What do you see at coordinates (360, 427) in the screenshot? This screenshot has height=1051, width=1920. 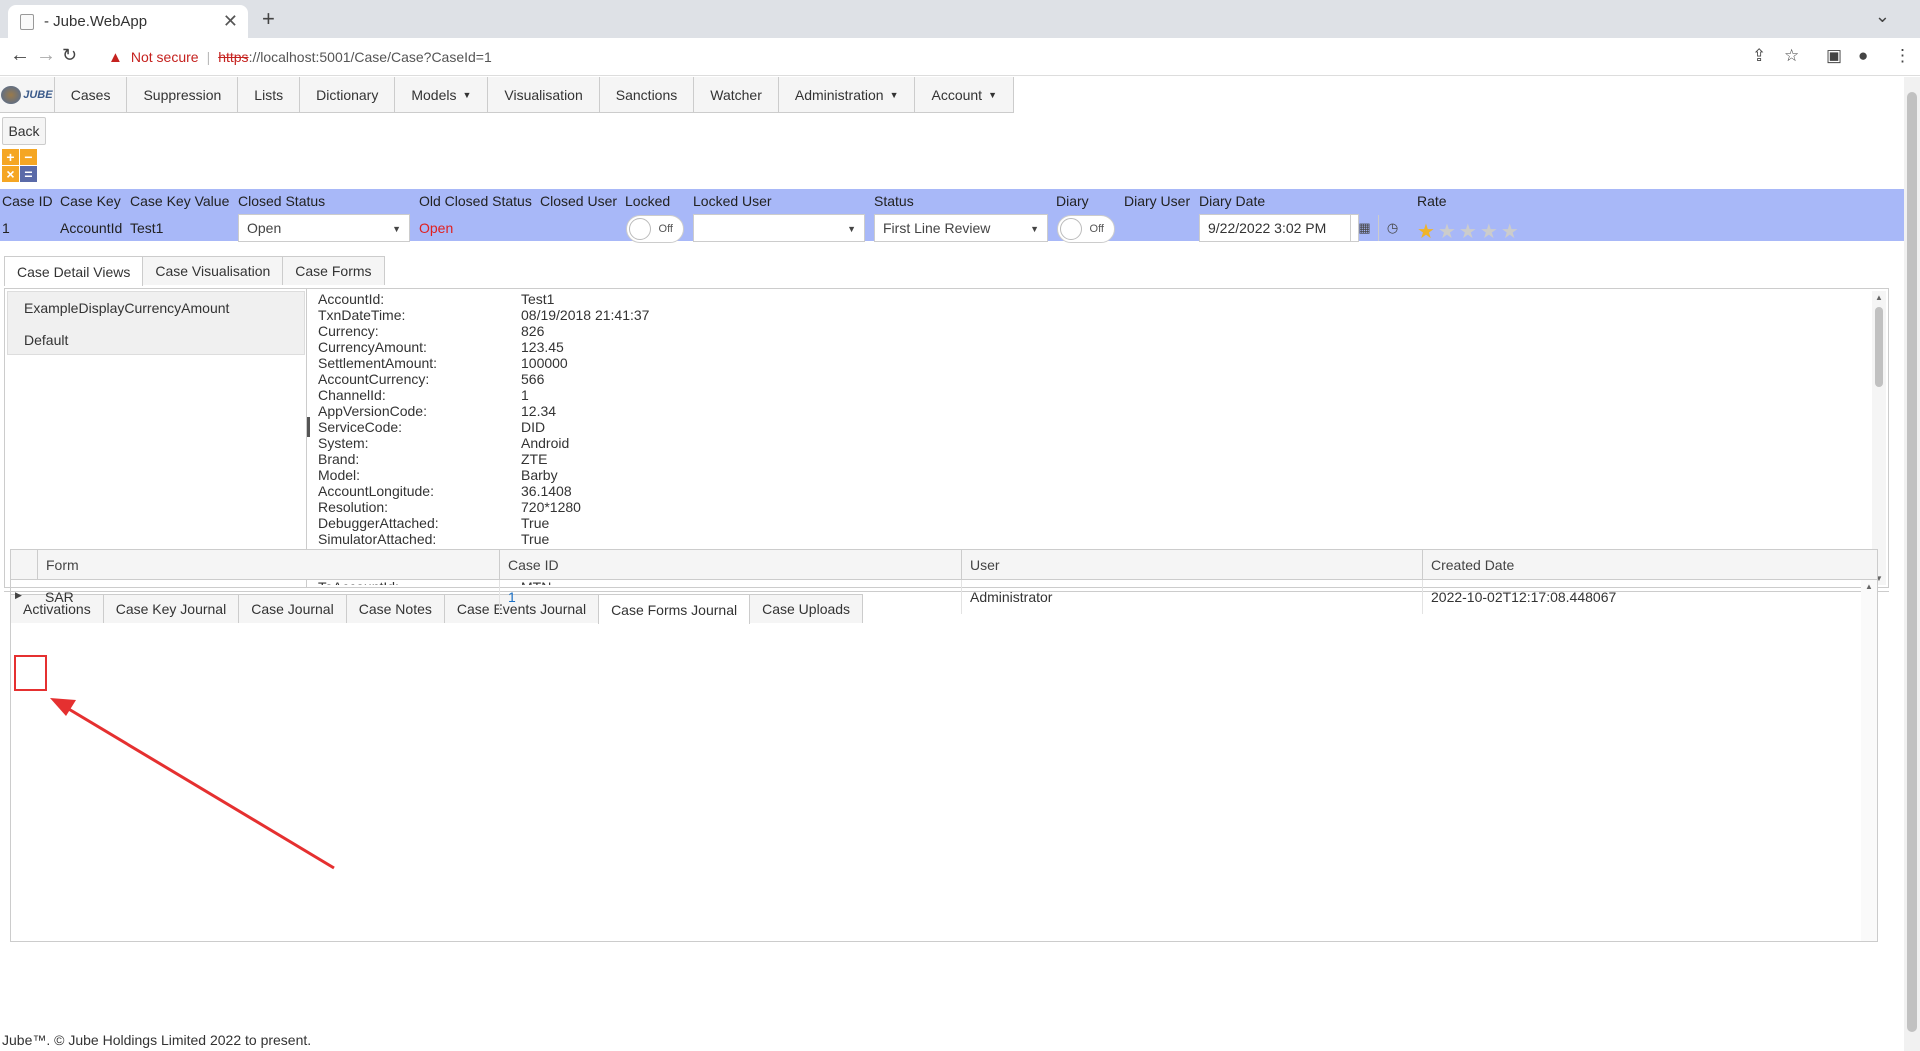 I see `payload-key: ServiceCode:` at bounding box center [360, 427].